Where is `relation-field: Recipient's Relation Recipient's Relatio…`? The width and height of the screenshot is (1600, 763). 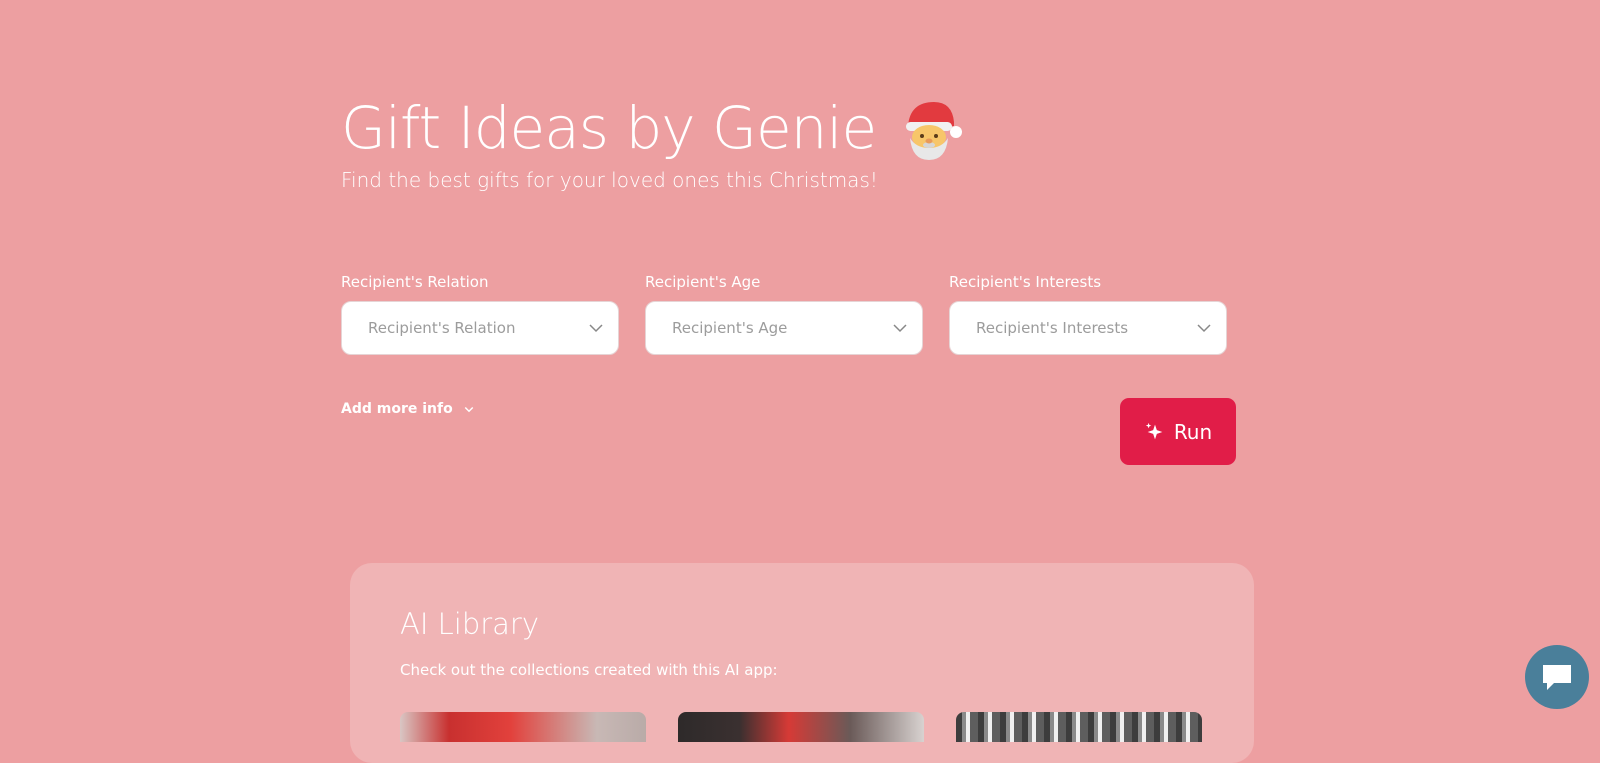
relation-field: Recipient's Relation Recipient's Relatio… is located at coordinates (480, 314).